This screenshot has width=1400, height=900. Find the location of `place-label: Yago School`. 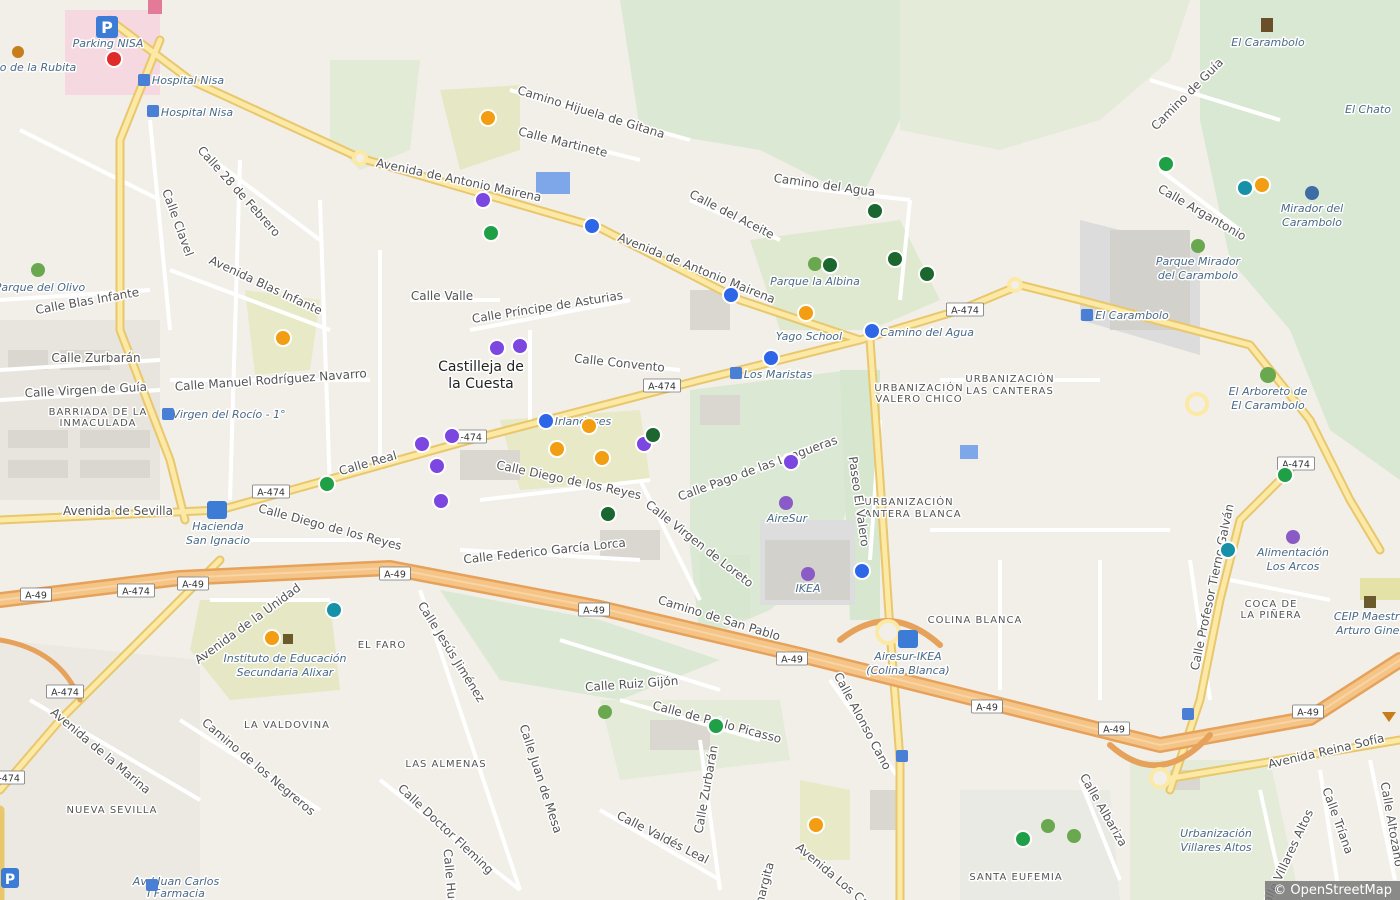

place-label: Yago School is located at coordinates (809, 336).